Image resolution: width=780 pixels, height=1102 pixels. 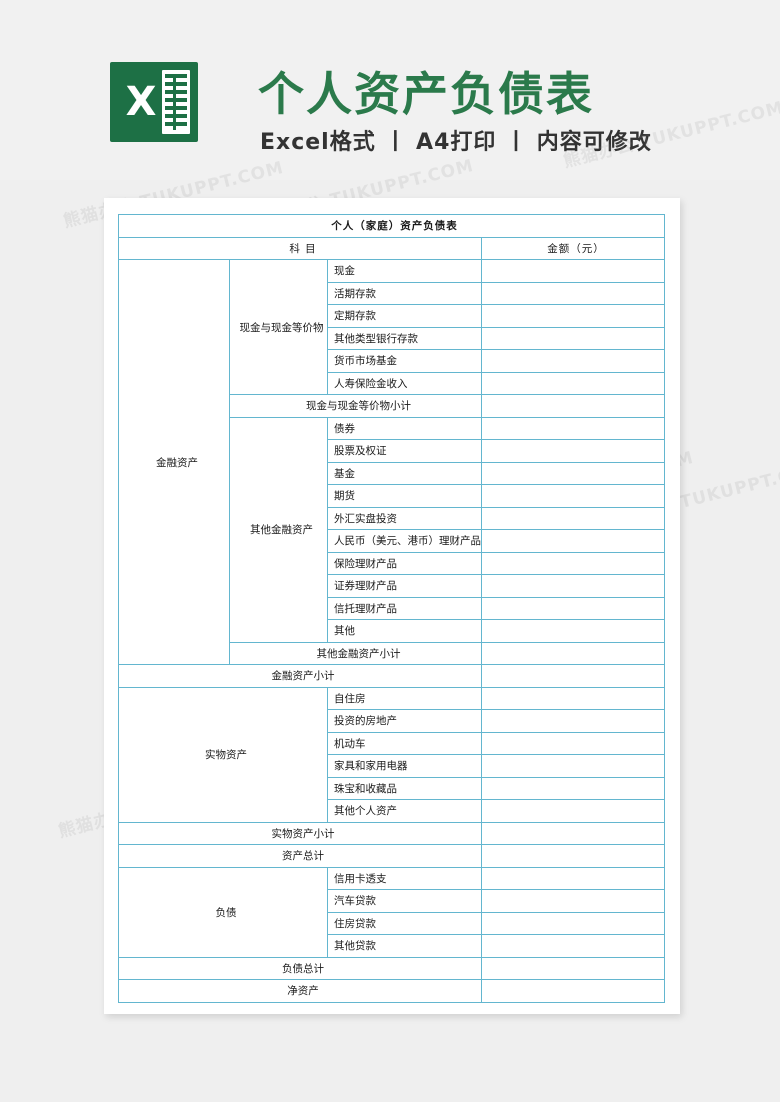 I want to click on item-jewelry-collection: 珠宝和收藏品, so click(x=404, y=788).